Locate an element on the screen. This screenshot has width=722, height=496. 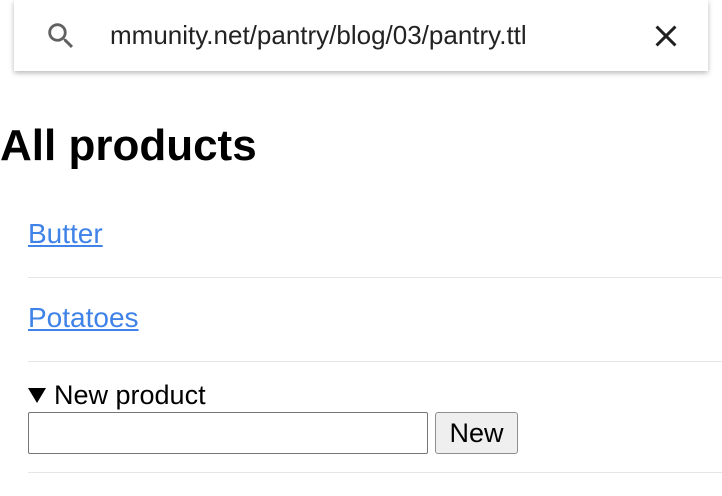
new-product-summary: New product is located at coordinates (117, 395).